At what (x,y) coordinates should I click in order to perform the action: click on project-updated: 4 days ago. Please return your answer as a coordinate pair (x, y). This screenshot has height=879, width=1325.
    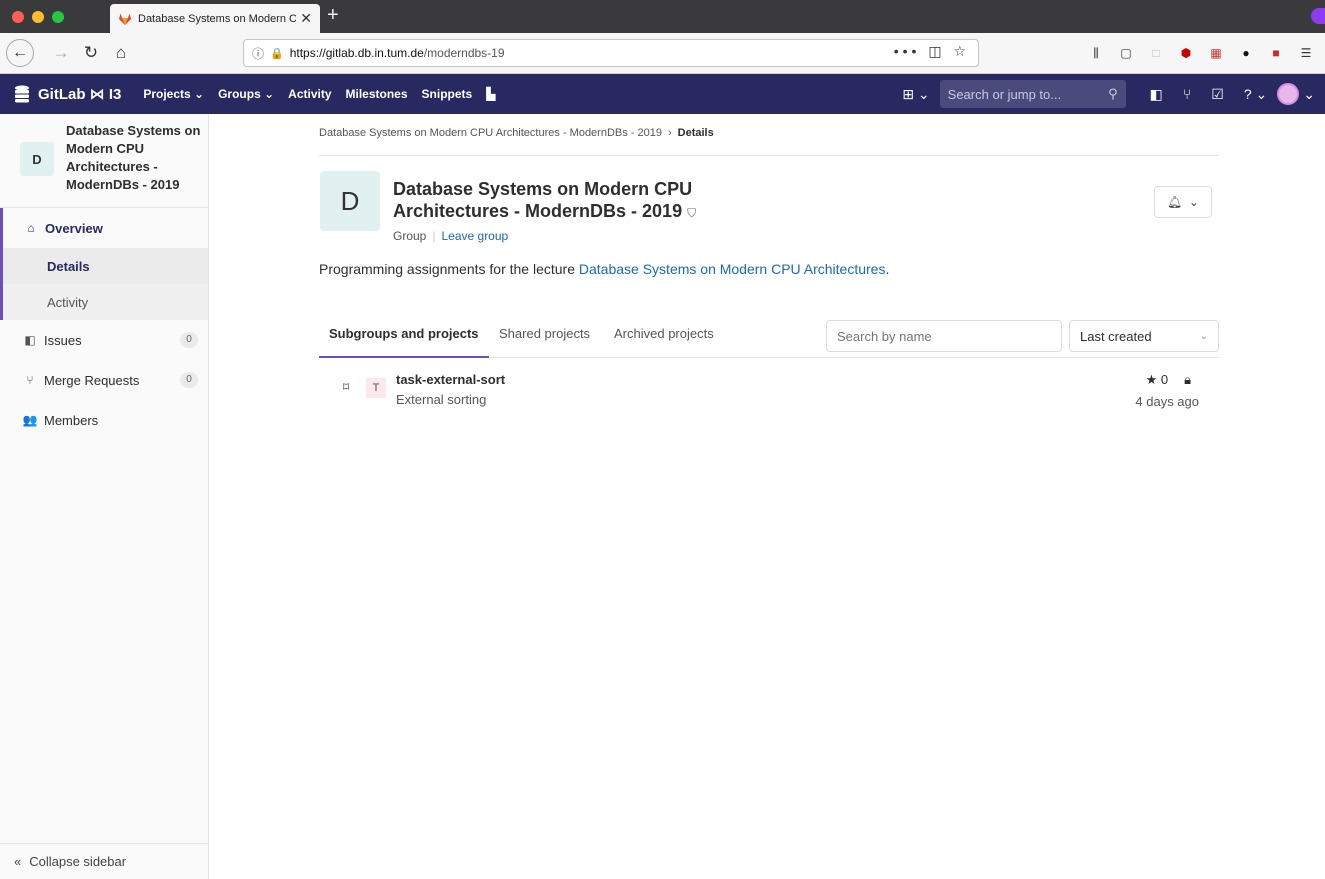
    Looking at the image, I should click on (1167, 401).